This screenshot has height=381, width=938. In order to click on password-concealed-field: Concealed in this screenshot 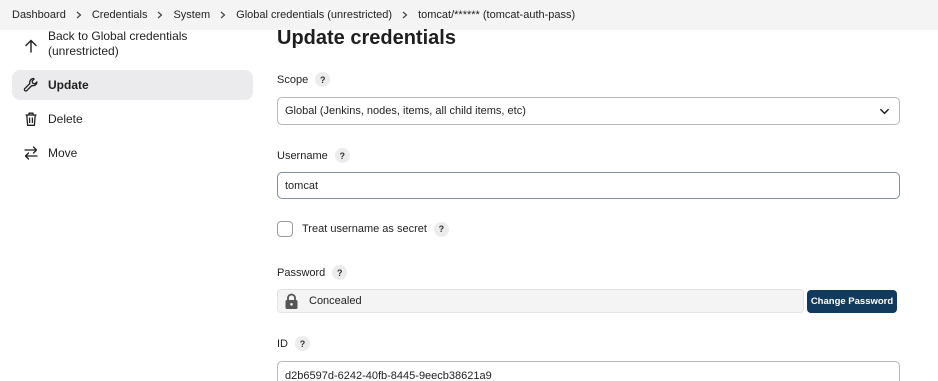, I will do `click(540, 301)`.